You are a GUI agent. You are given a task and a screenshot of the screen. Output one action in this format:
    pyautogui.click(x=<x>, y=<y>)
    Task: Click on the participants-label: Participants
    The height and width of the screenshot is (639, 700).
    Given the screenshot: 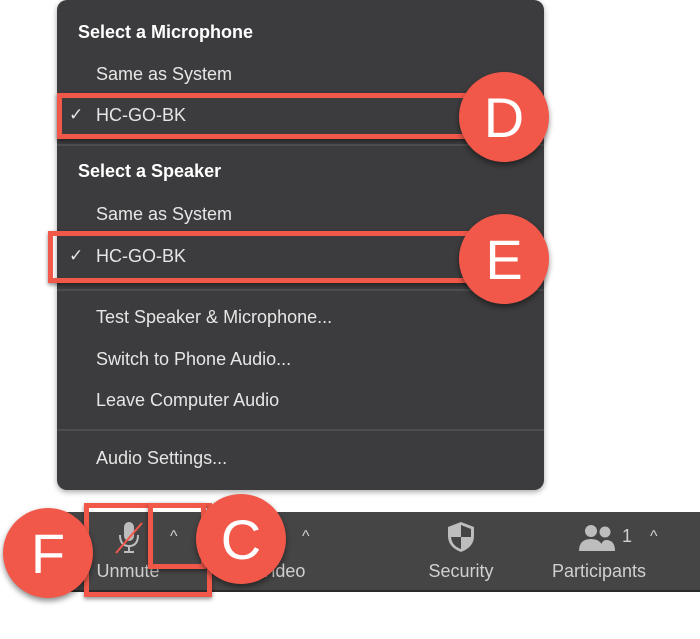 What is the action you would take?
    pyautogui.click(x=599, y=571)
    